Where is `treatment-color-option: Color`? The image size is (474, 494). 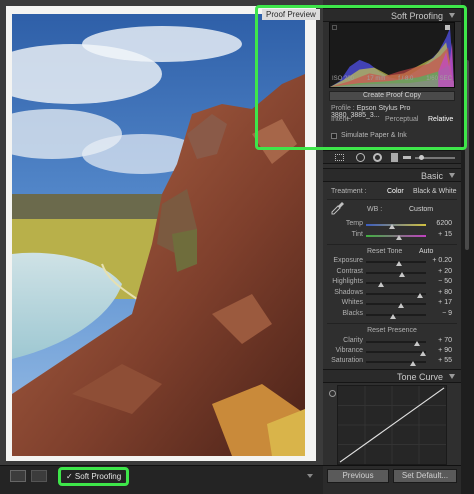
treatment-color-option: Color is located at coordinates (395, 191).